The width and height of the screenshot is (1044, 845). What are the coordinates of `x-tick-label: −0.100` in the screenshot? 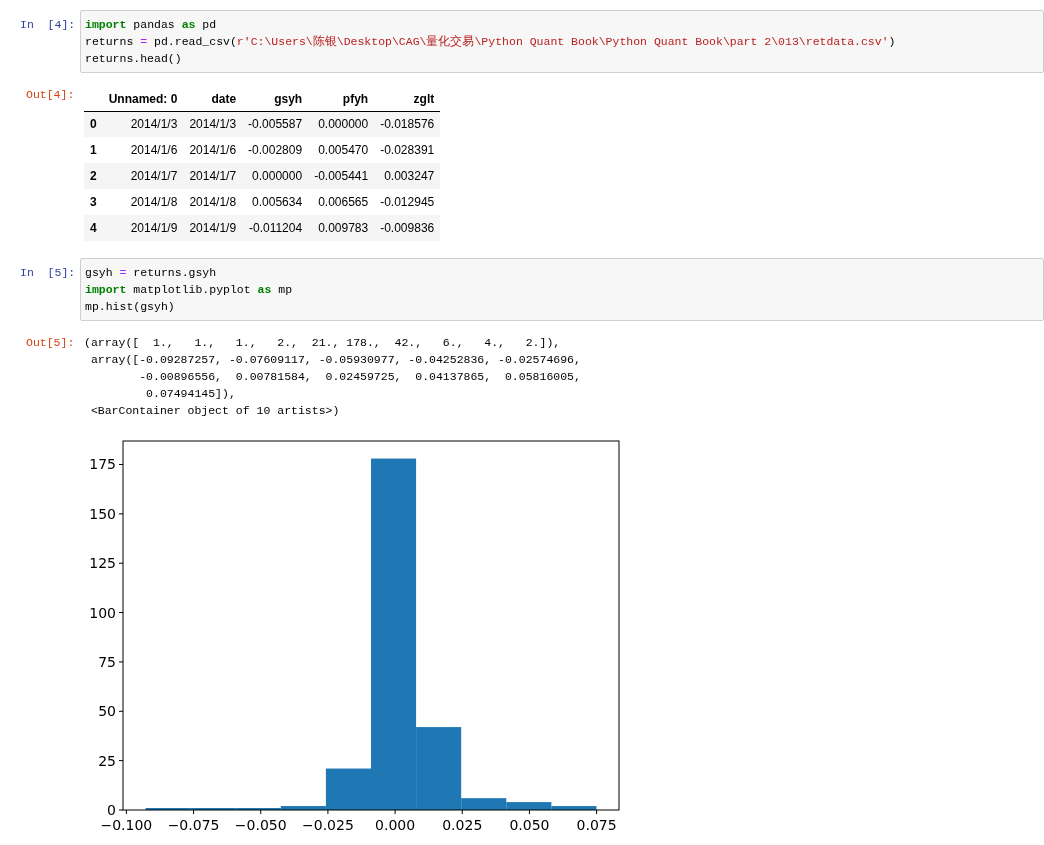 It's located at (126, 825).